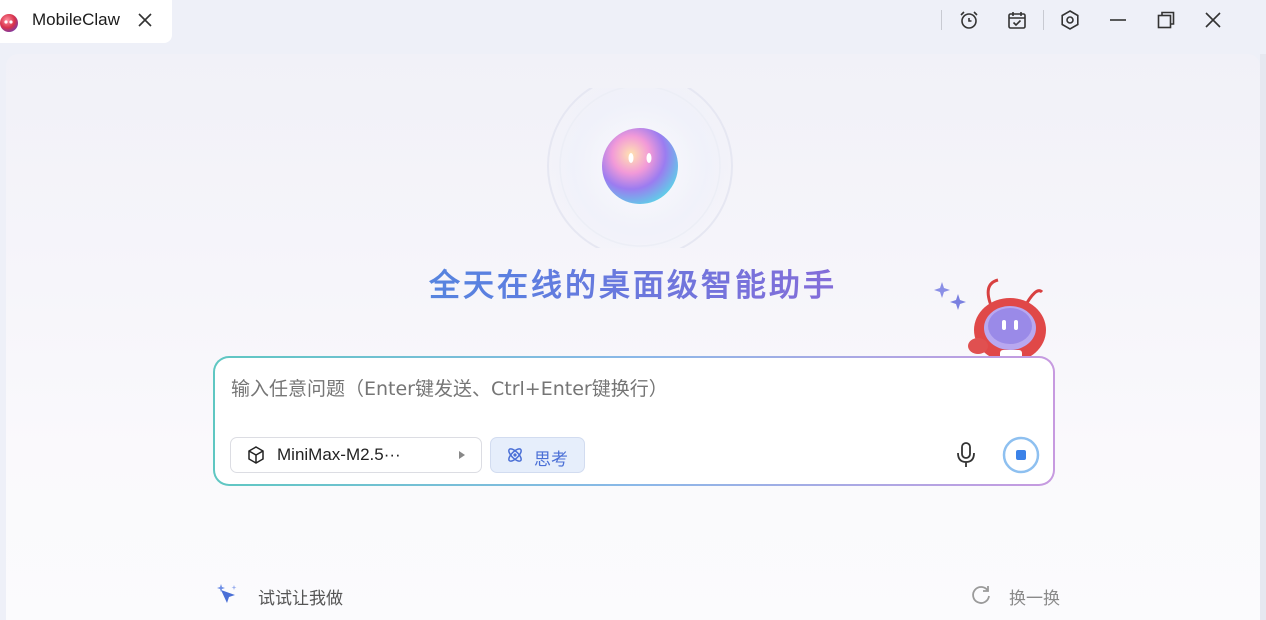  Describe the element at coordinates (9, 23) in the screenshot. I see `app-logo-icon` at that location.